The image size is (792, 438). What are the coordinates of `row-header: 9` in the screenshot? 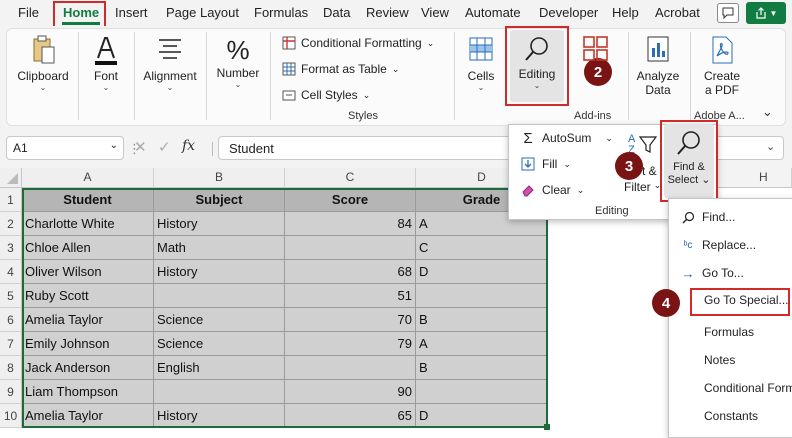 It's located at (11, 392).